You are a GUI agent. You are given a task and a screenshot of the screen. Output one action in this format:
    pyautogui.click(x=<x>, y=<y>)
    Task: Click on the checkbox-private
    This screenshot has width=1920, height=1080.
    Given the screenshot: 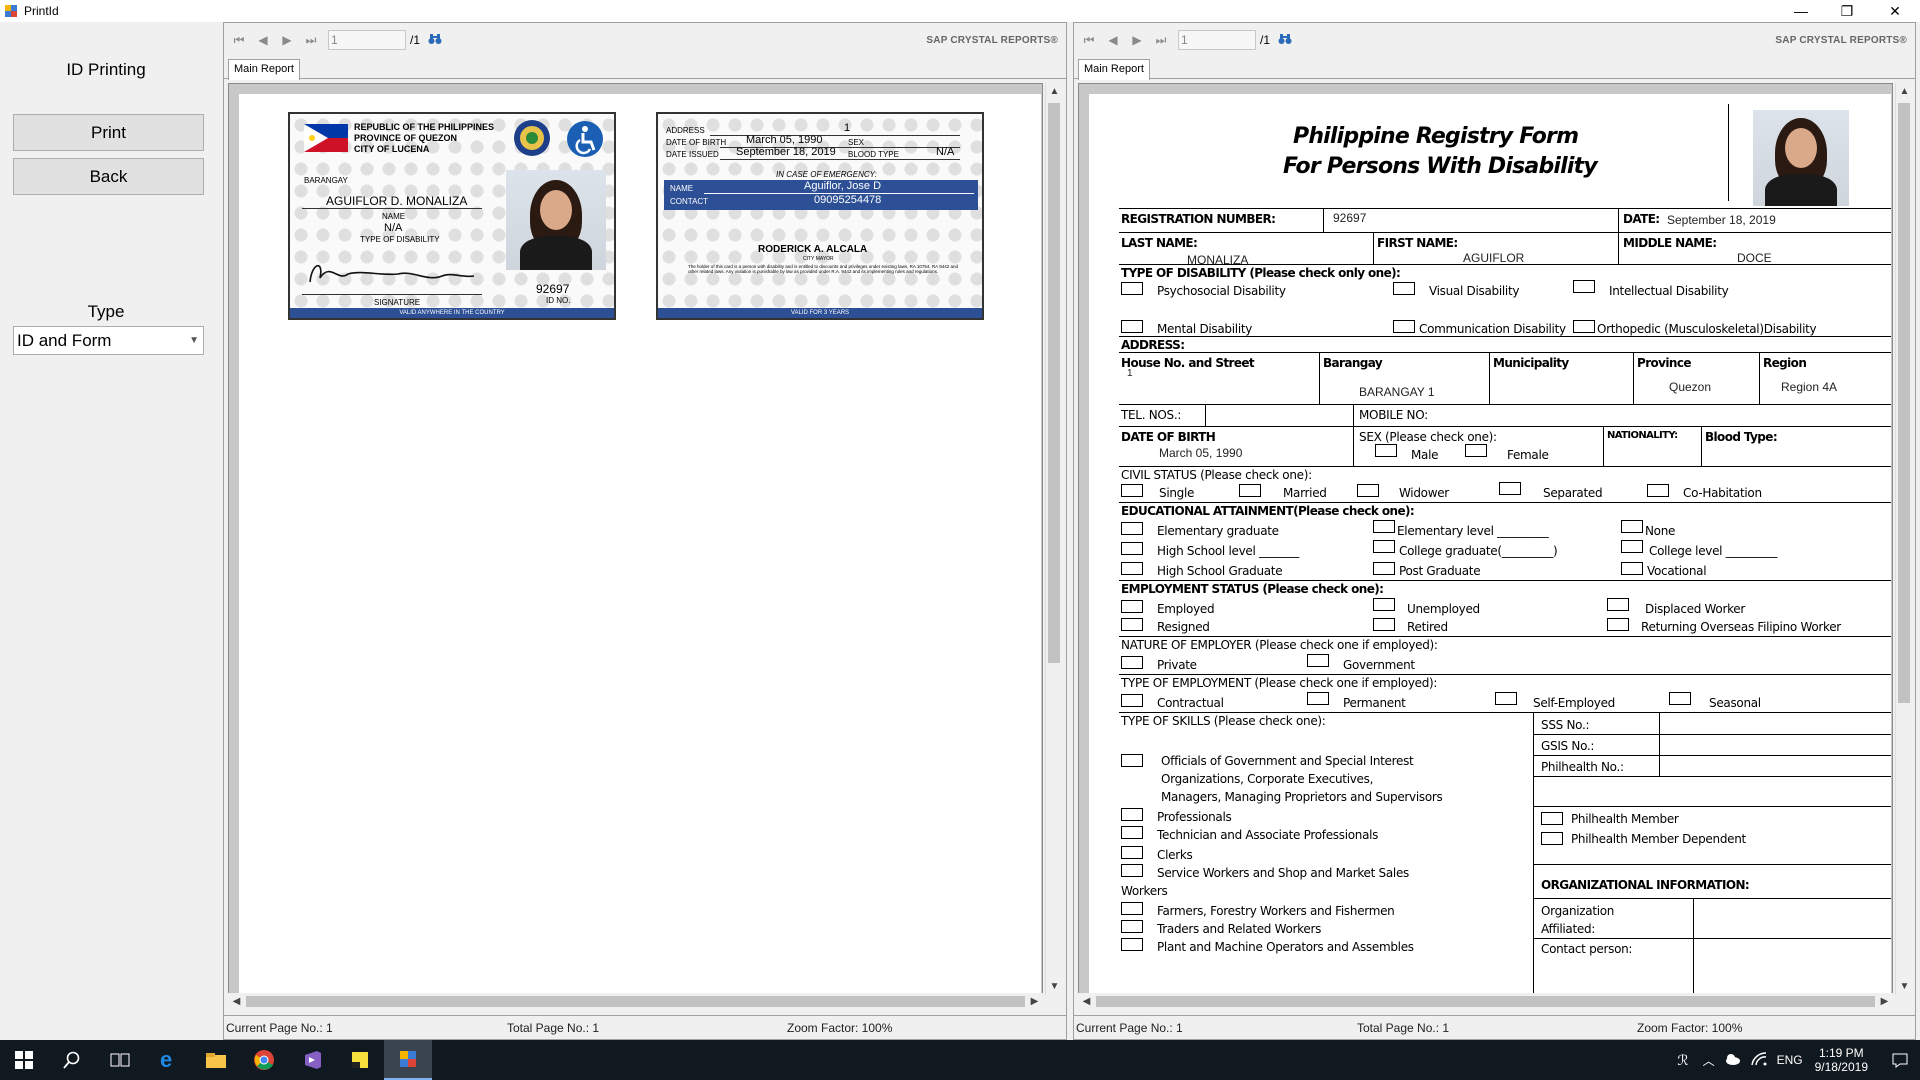 What is the action you would take?
    pyautogui.click(x=1132, y=662)
    